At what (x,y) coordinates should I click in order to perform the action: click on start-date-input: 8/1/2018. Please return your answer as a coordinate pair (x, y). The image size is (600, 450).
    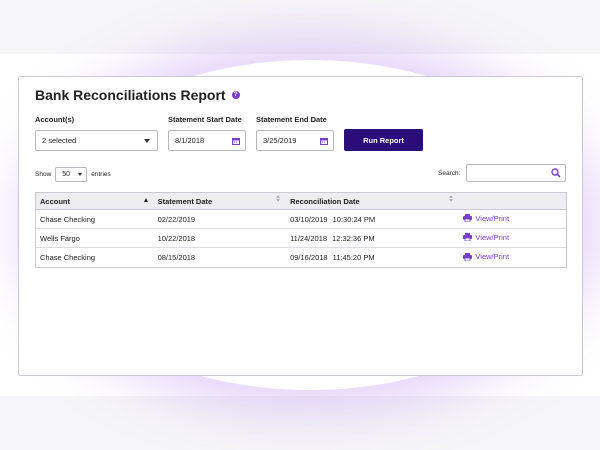
    Looking at the image, I should click on (207, 140).